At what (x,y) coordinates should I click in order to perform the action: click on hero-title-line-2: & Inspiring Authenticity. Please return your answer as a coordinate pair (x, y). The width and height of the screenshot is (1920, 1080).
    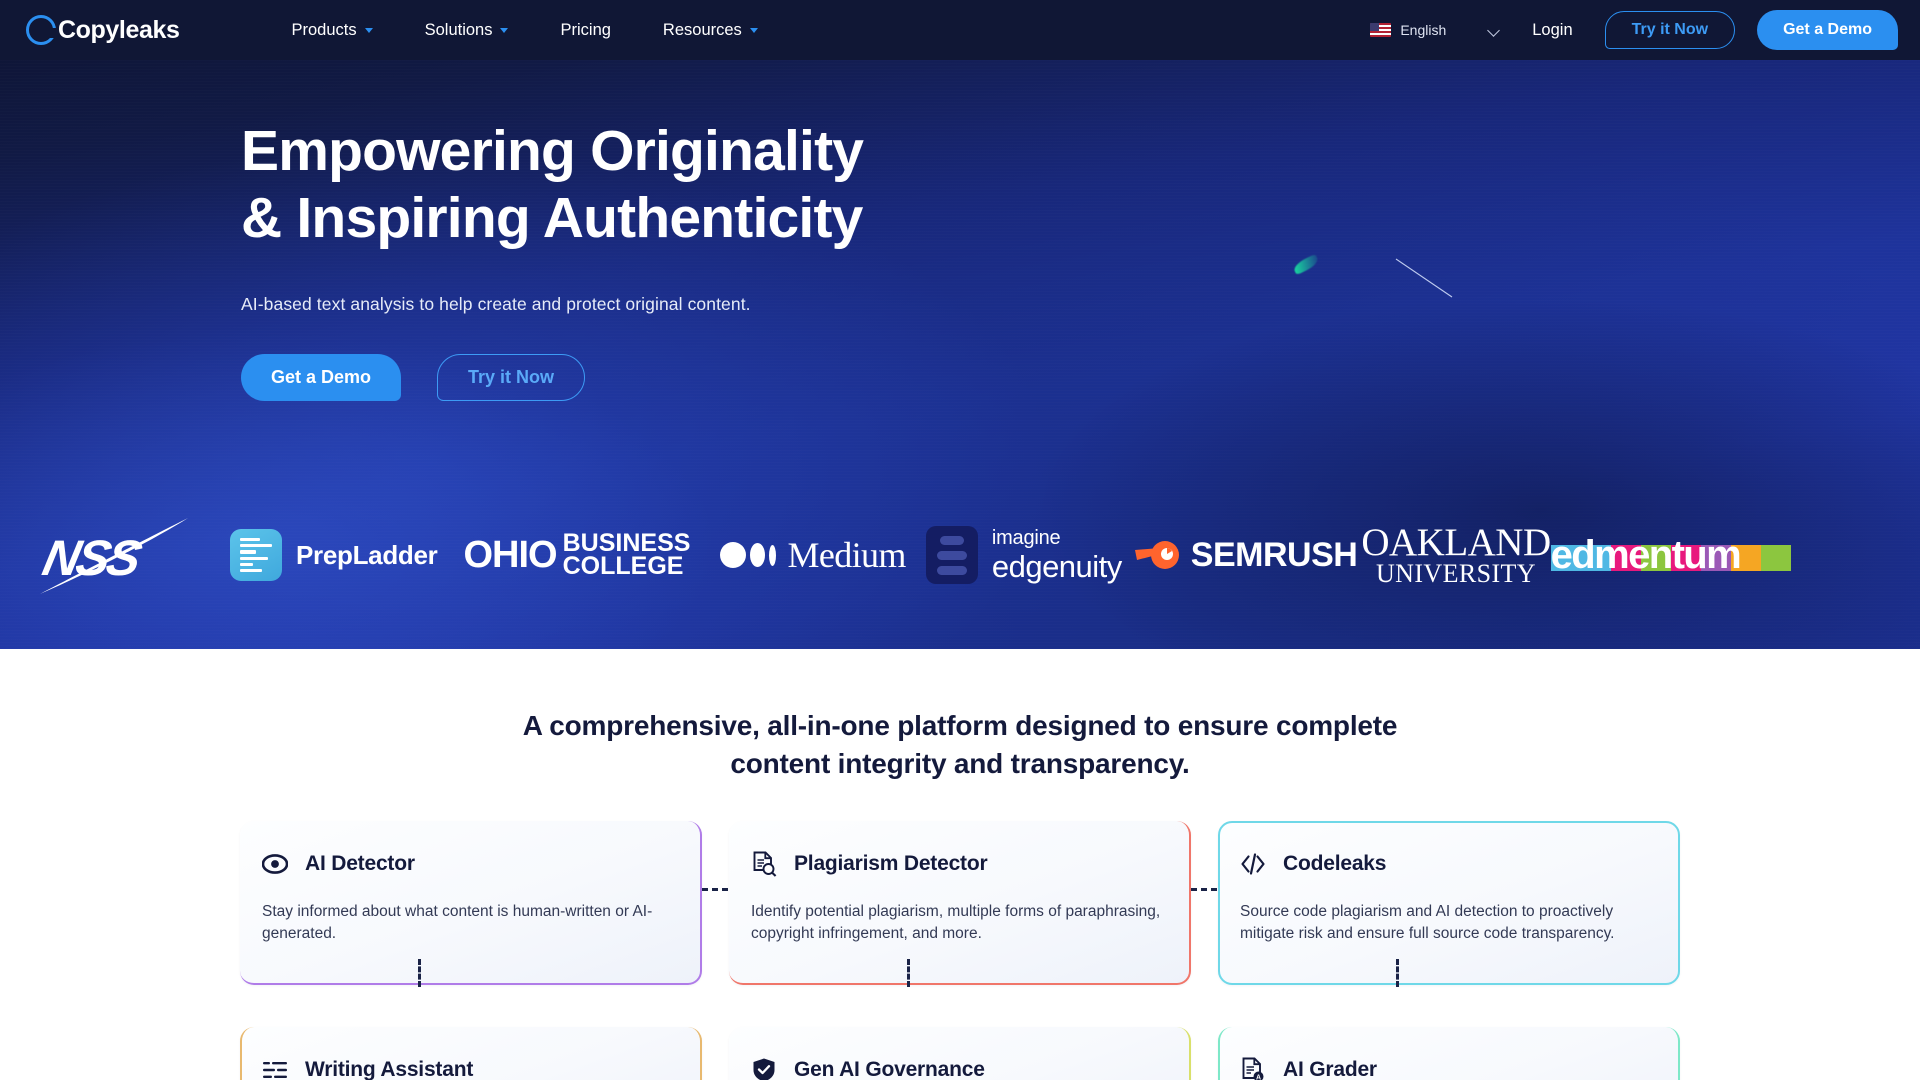
    Looking at the image, I should click on (552, 217).